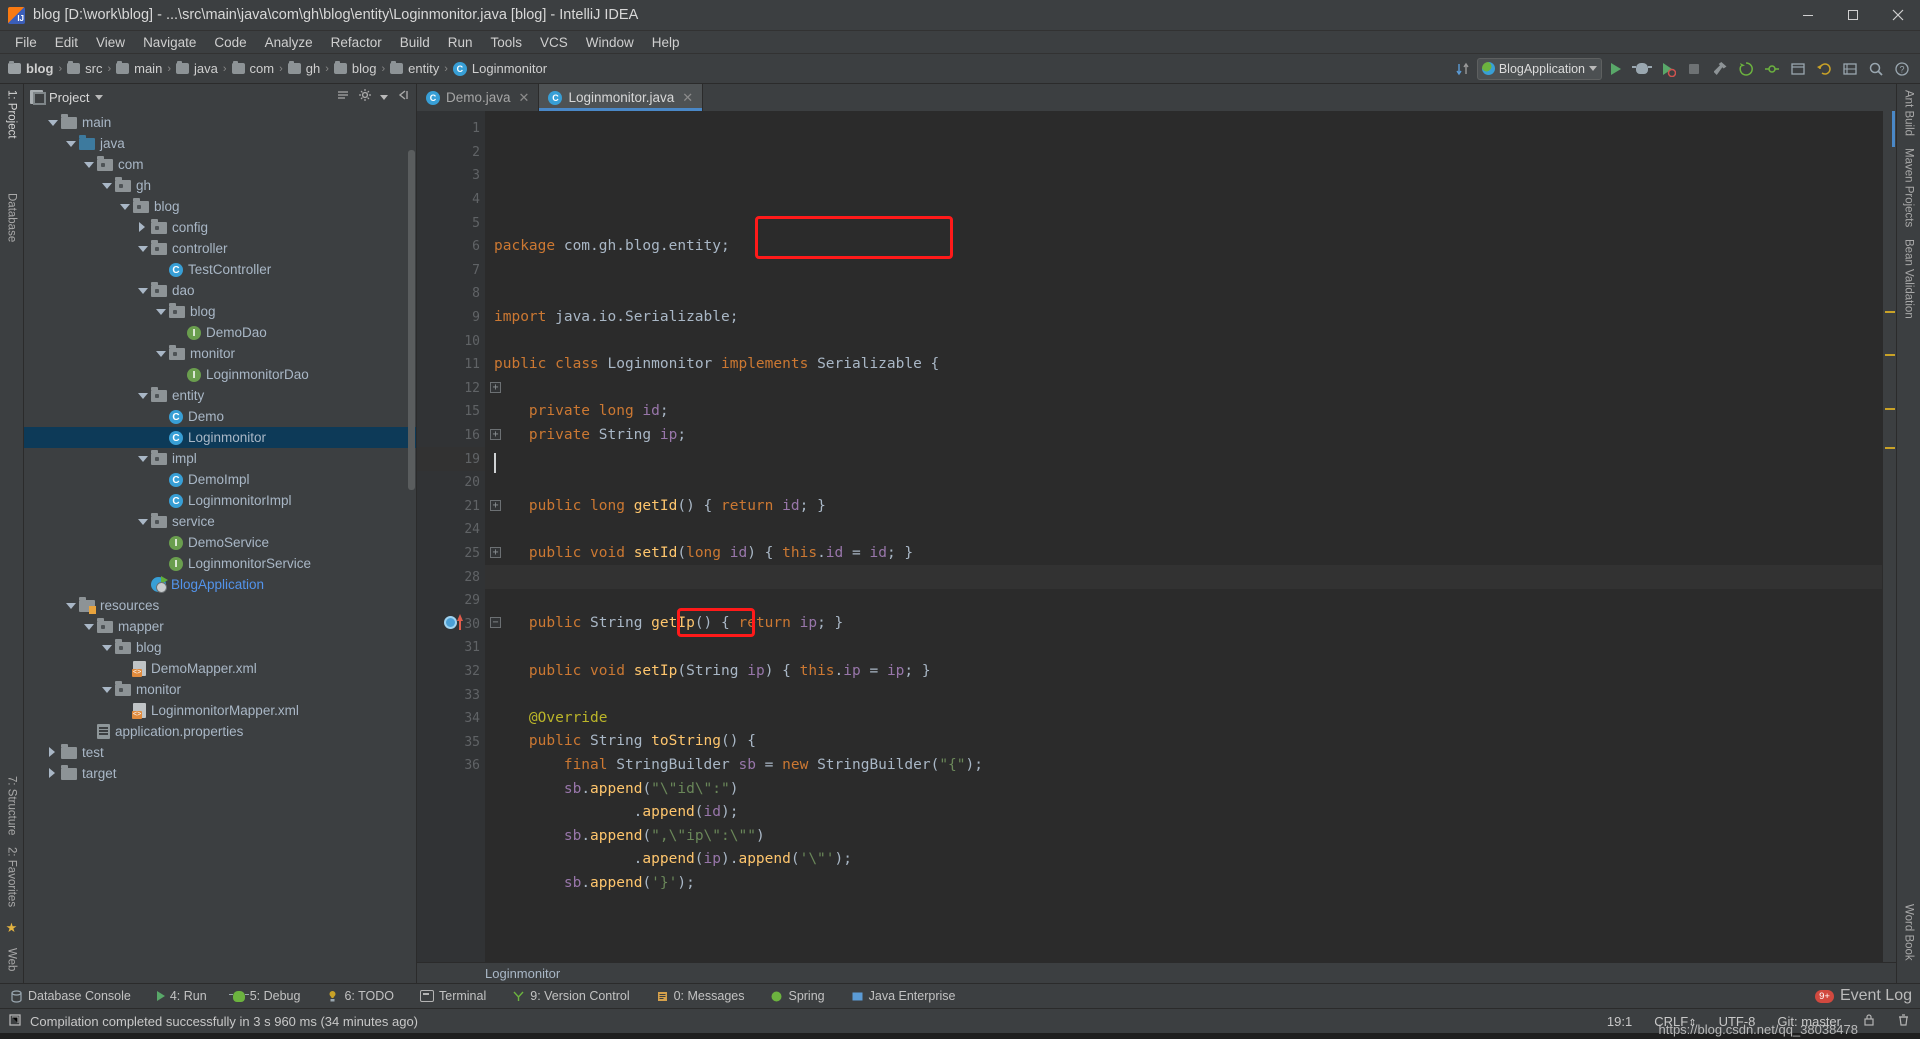 Image resolution: width=1920 pixels, height=1039 pixels. What do you see at coordinates (220, 374) in the screenshot?
I see `tree-item-loginmonitordao: I LoginmonitorDao` at bounding box center [220, 374].